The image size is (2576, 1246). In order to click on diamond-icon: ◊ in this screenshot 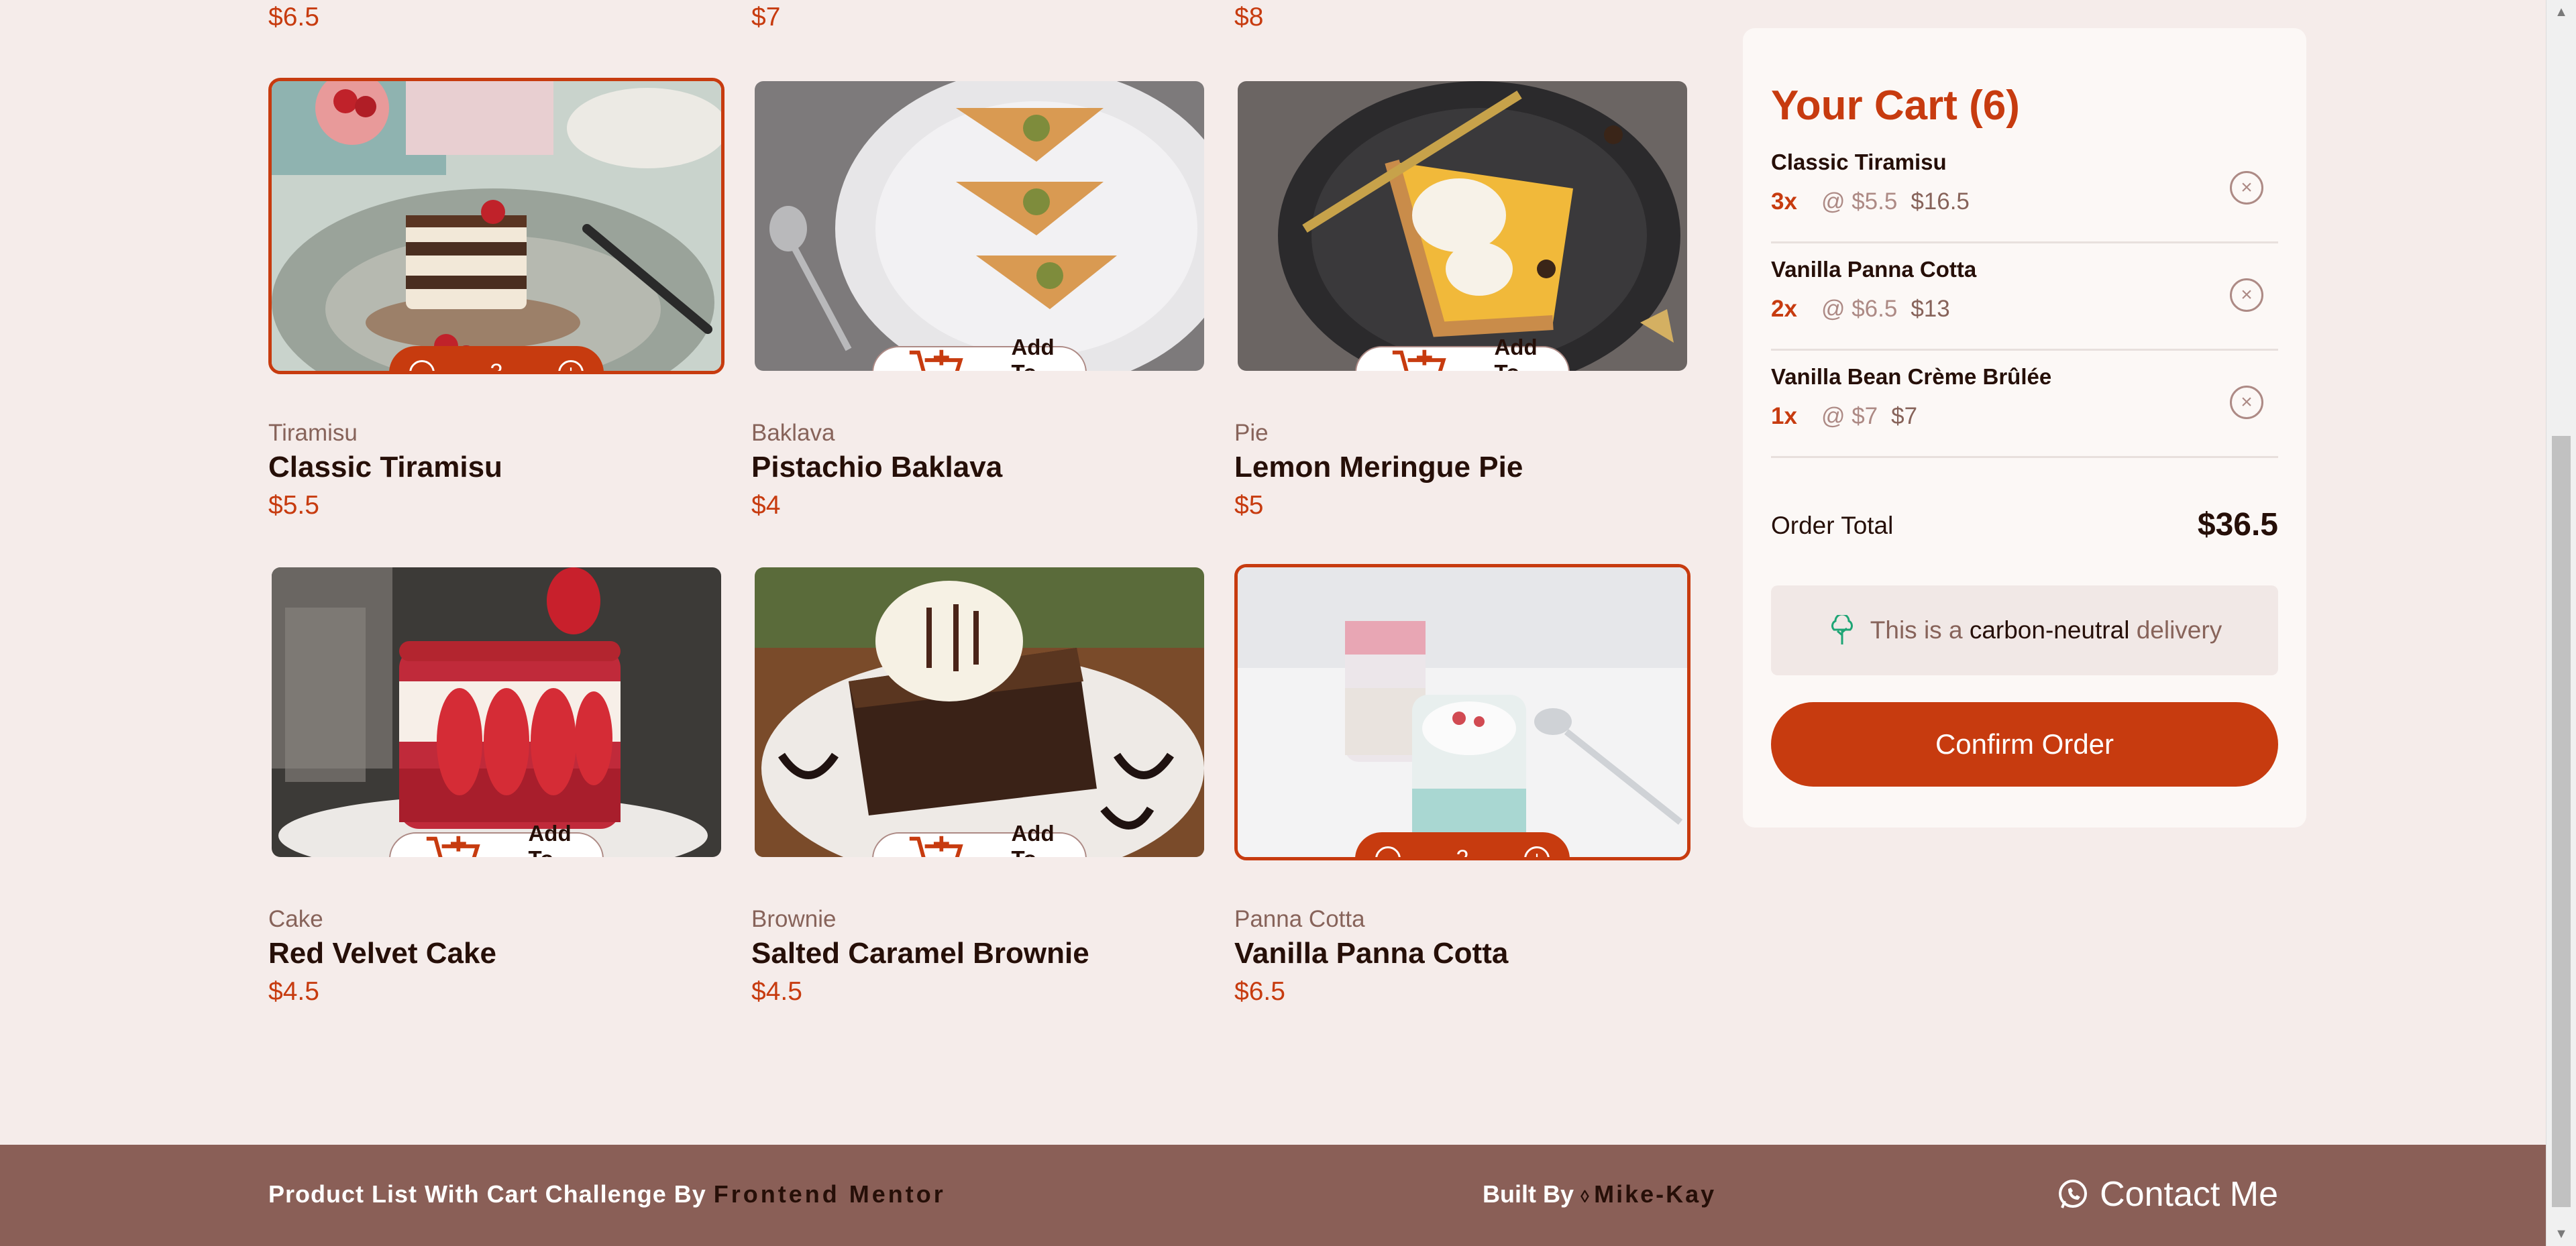, I will do `click(1587, 1196)`.